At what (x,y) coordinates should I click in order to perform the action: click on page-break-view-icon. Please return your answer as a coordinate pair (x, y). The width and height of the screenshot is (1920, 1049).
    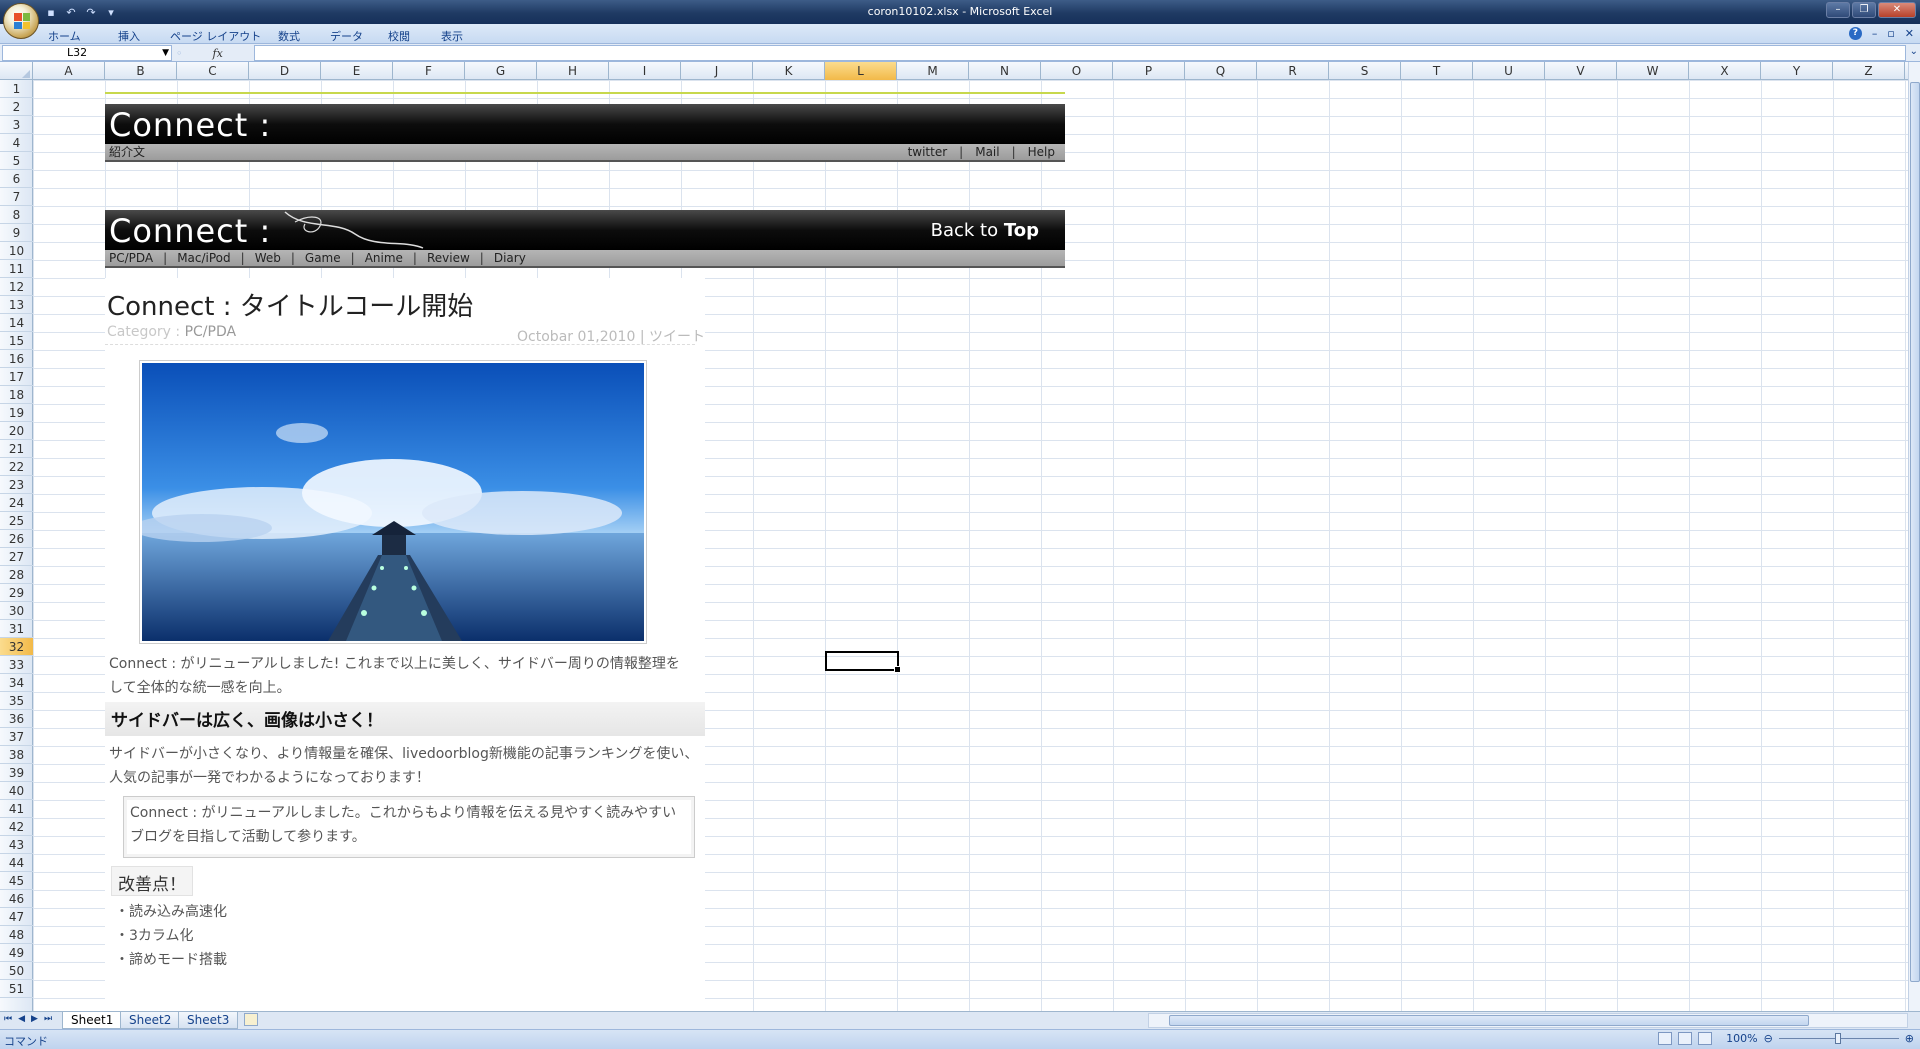
    Looking at the image, I should click on (1705, 1038).